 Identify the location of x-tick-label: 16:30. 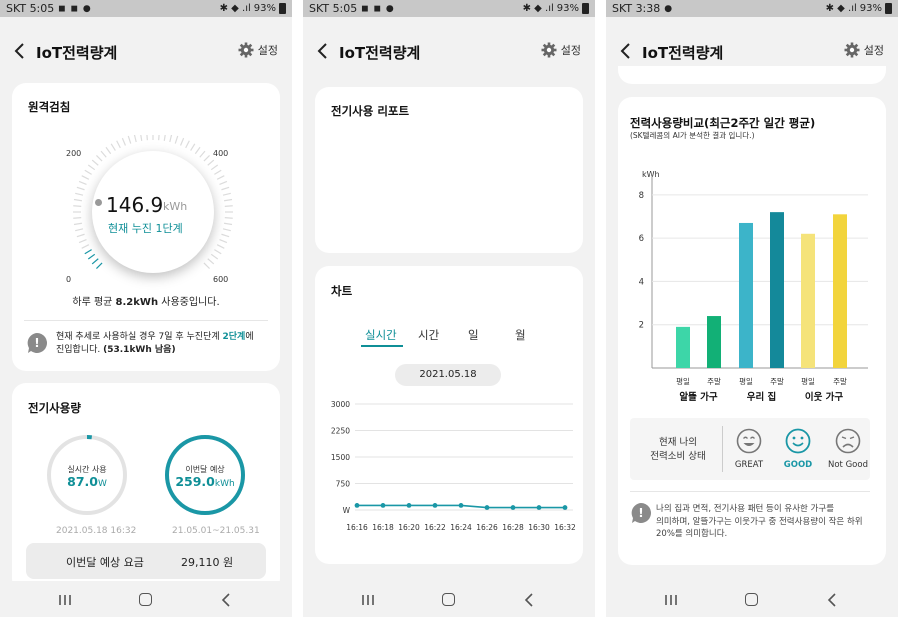
(539, 527).